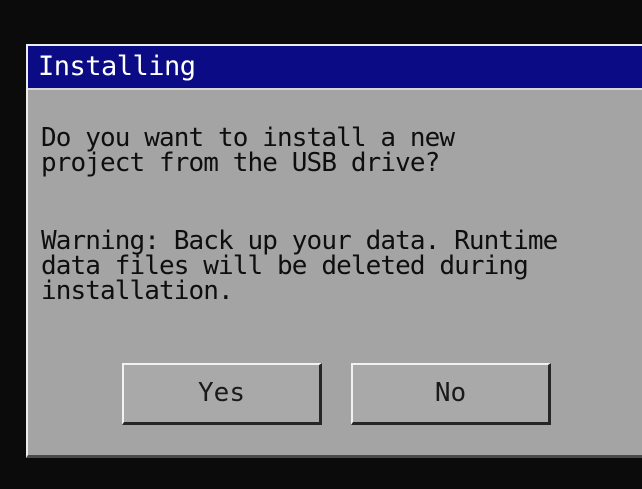 This screenshot has height=489, width=642. I want to click on install-question-line-2: project from the USB drive?, so click(240, 163).